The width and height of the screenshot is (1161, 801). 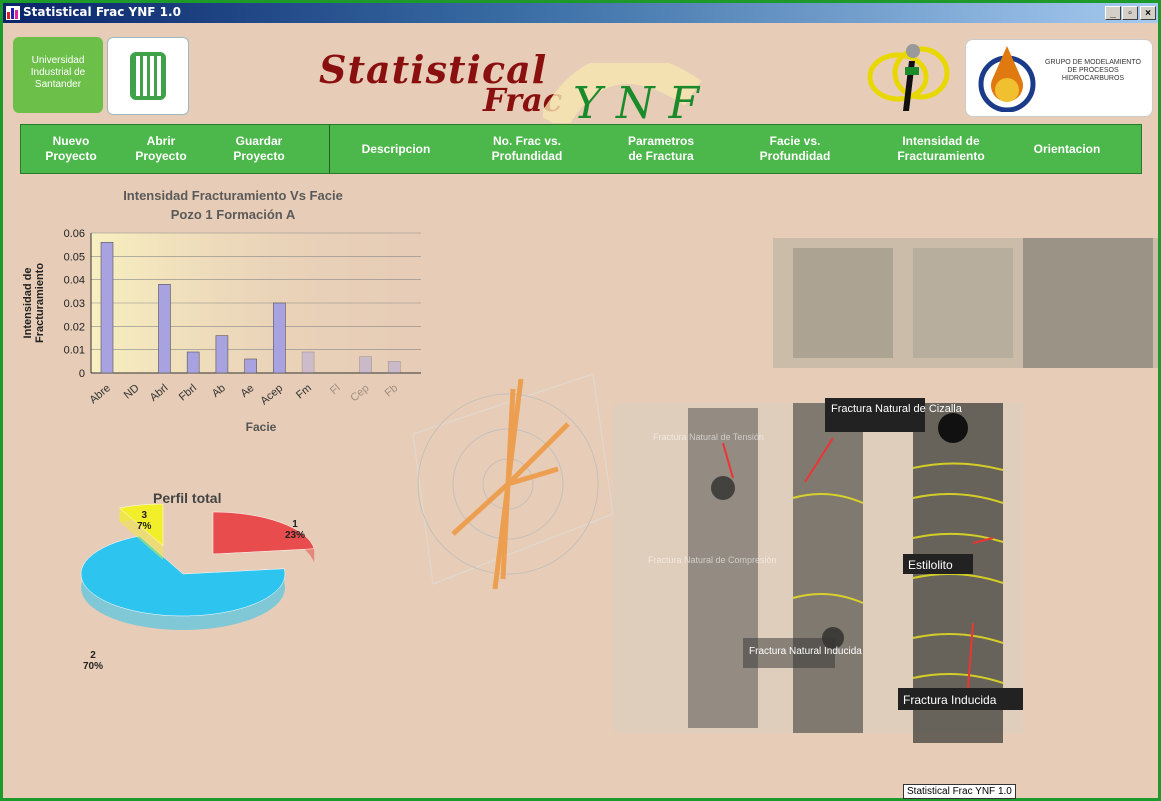 I want to click on x-tick-label: Abre, so click(x=100, y=394).